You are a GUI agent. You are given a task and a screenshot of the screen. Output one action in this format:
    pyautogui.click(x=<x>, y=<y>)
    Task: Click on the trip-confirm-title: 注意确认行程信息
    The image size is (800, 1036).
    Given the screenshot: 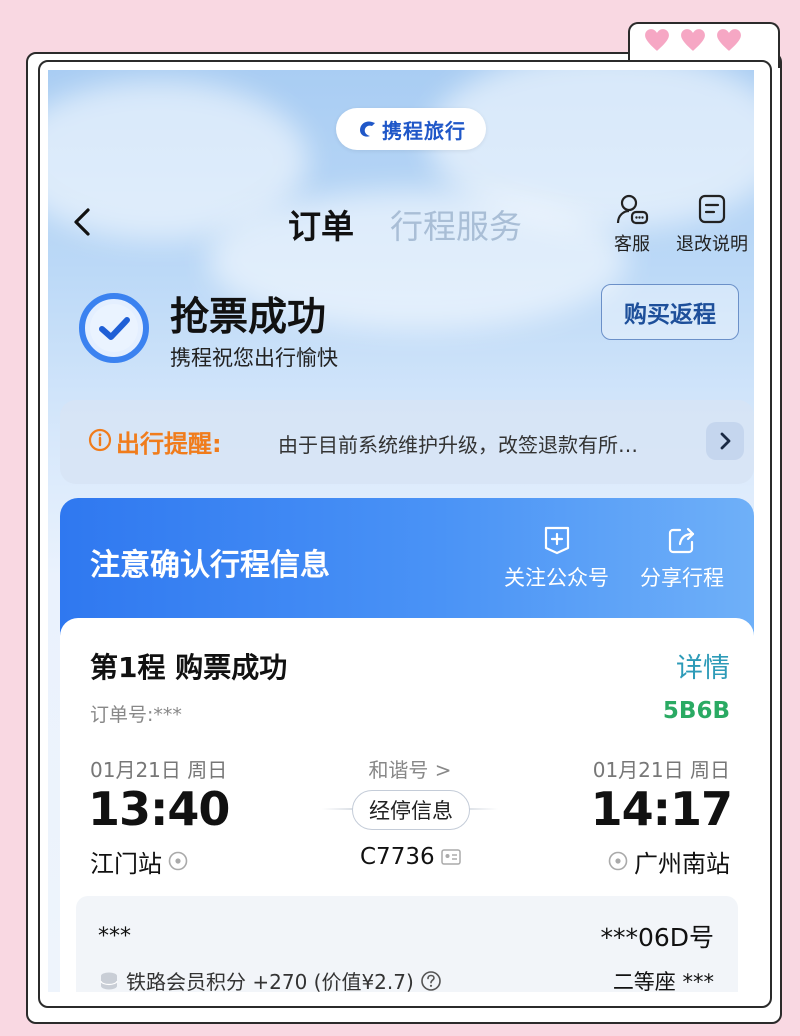 What is the action you would take?
    pyautogui.click(x=210, y=565)
    